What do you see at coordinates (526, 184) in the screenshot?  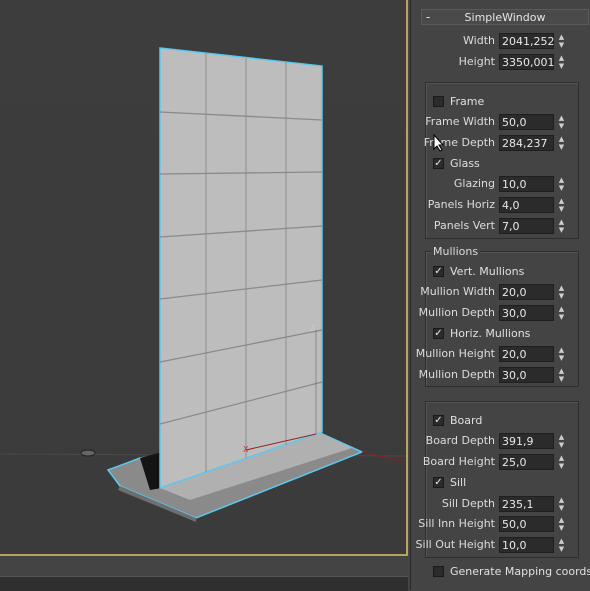 I see `glazing-field: 10,0` at bounding box center [526, 184].